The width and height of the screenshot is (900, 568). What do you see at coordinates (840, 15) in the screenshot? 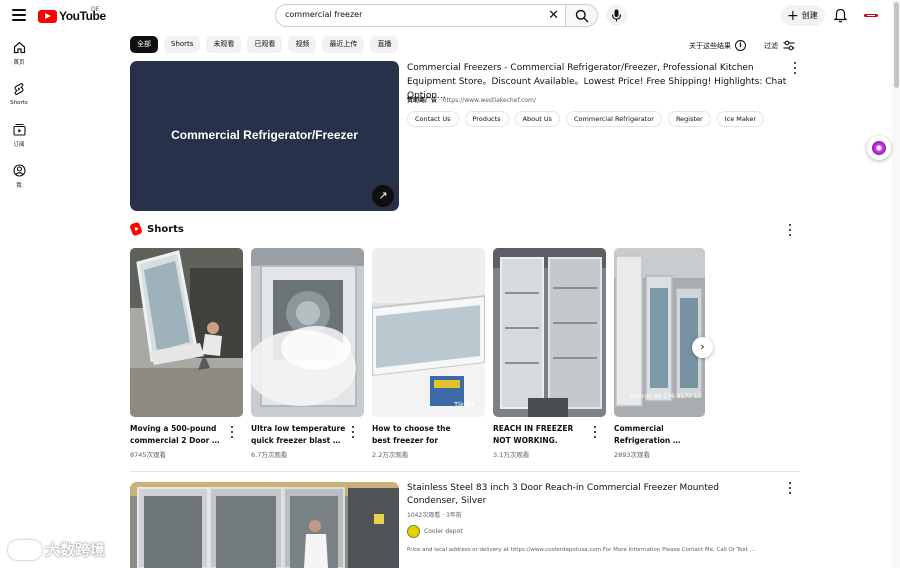
I see `notifications-bell-icon` at bounding box center [840, 15].